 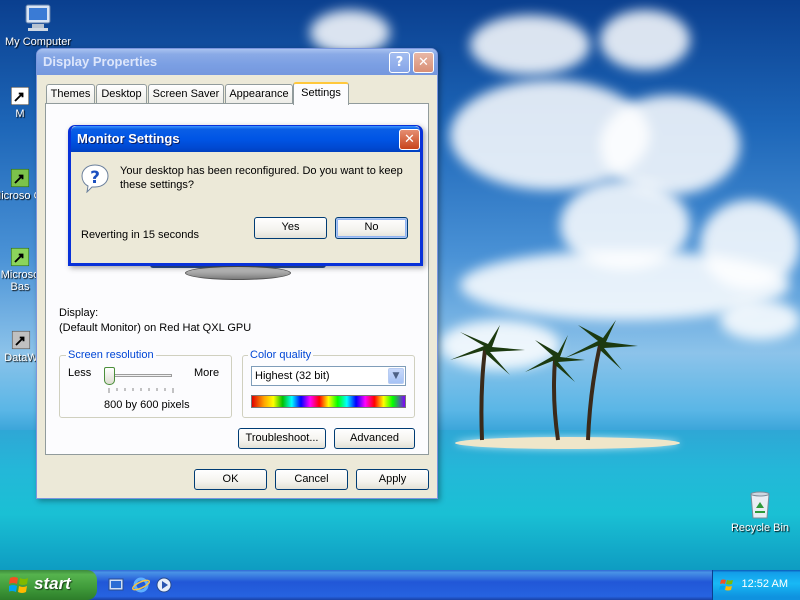 I want to click on tab-label: Screen Saver, so click(x=186, y=94).